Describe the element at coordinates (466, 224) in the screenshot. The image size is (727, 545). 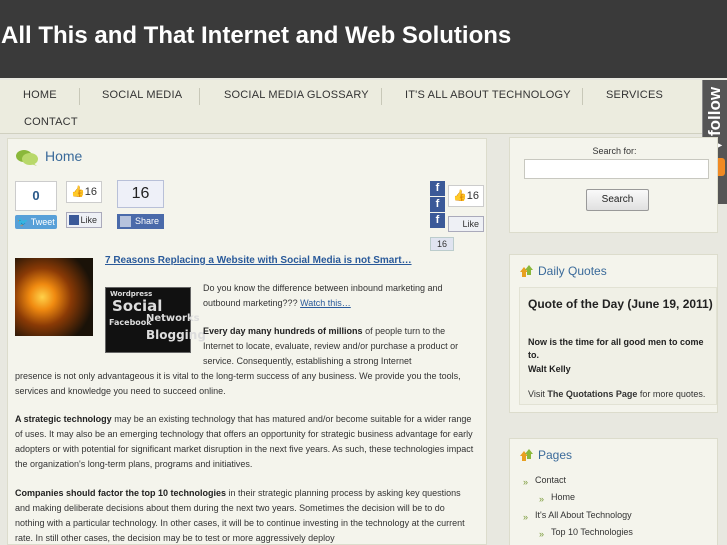
I see `widget-like-button: Like` at that location.